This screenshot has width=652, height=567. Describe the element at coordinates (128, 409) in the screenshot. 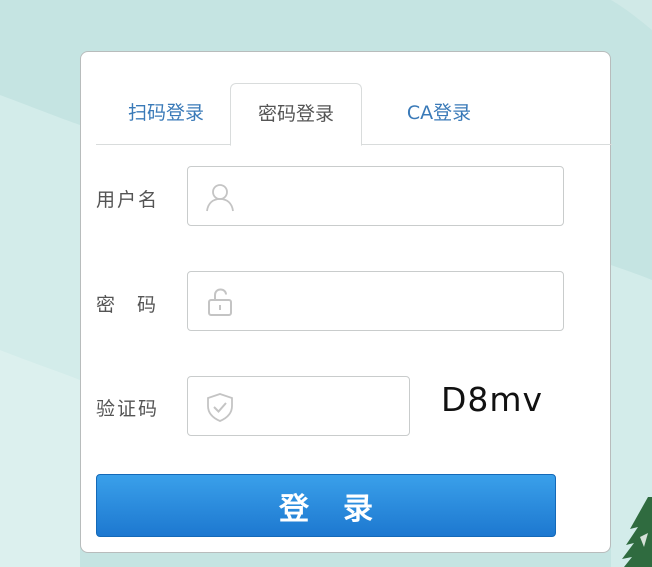

I see `captcha-label: 验证码` at that location.